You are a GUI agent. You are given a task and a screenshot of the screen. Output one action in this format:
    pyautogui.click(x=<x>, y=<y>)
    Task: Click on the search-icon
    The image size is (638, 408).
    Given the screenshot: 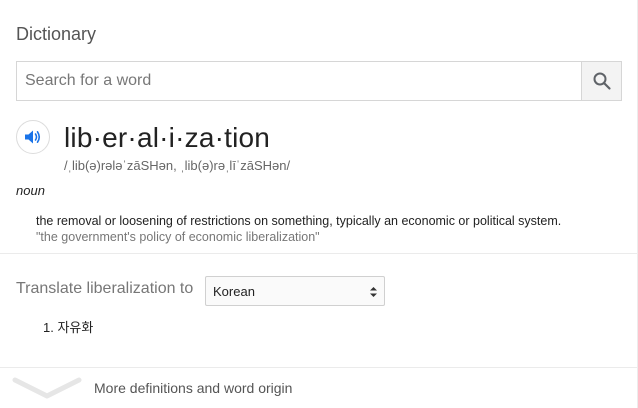 What is the action you would take?
    pyautogui.click(x=602, y=81)
    